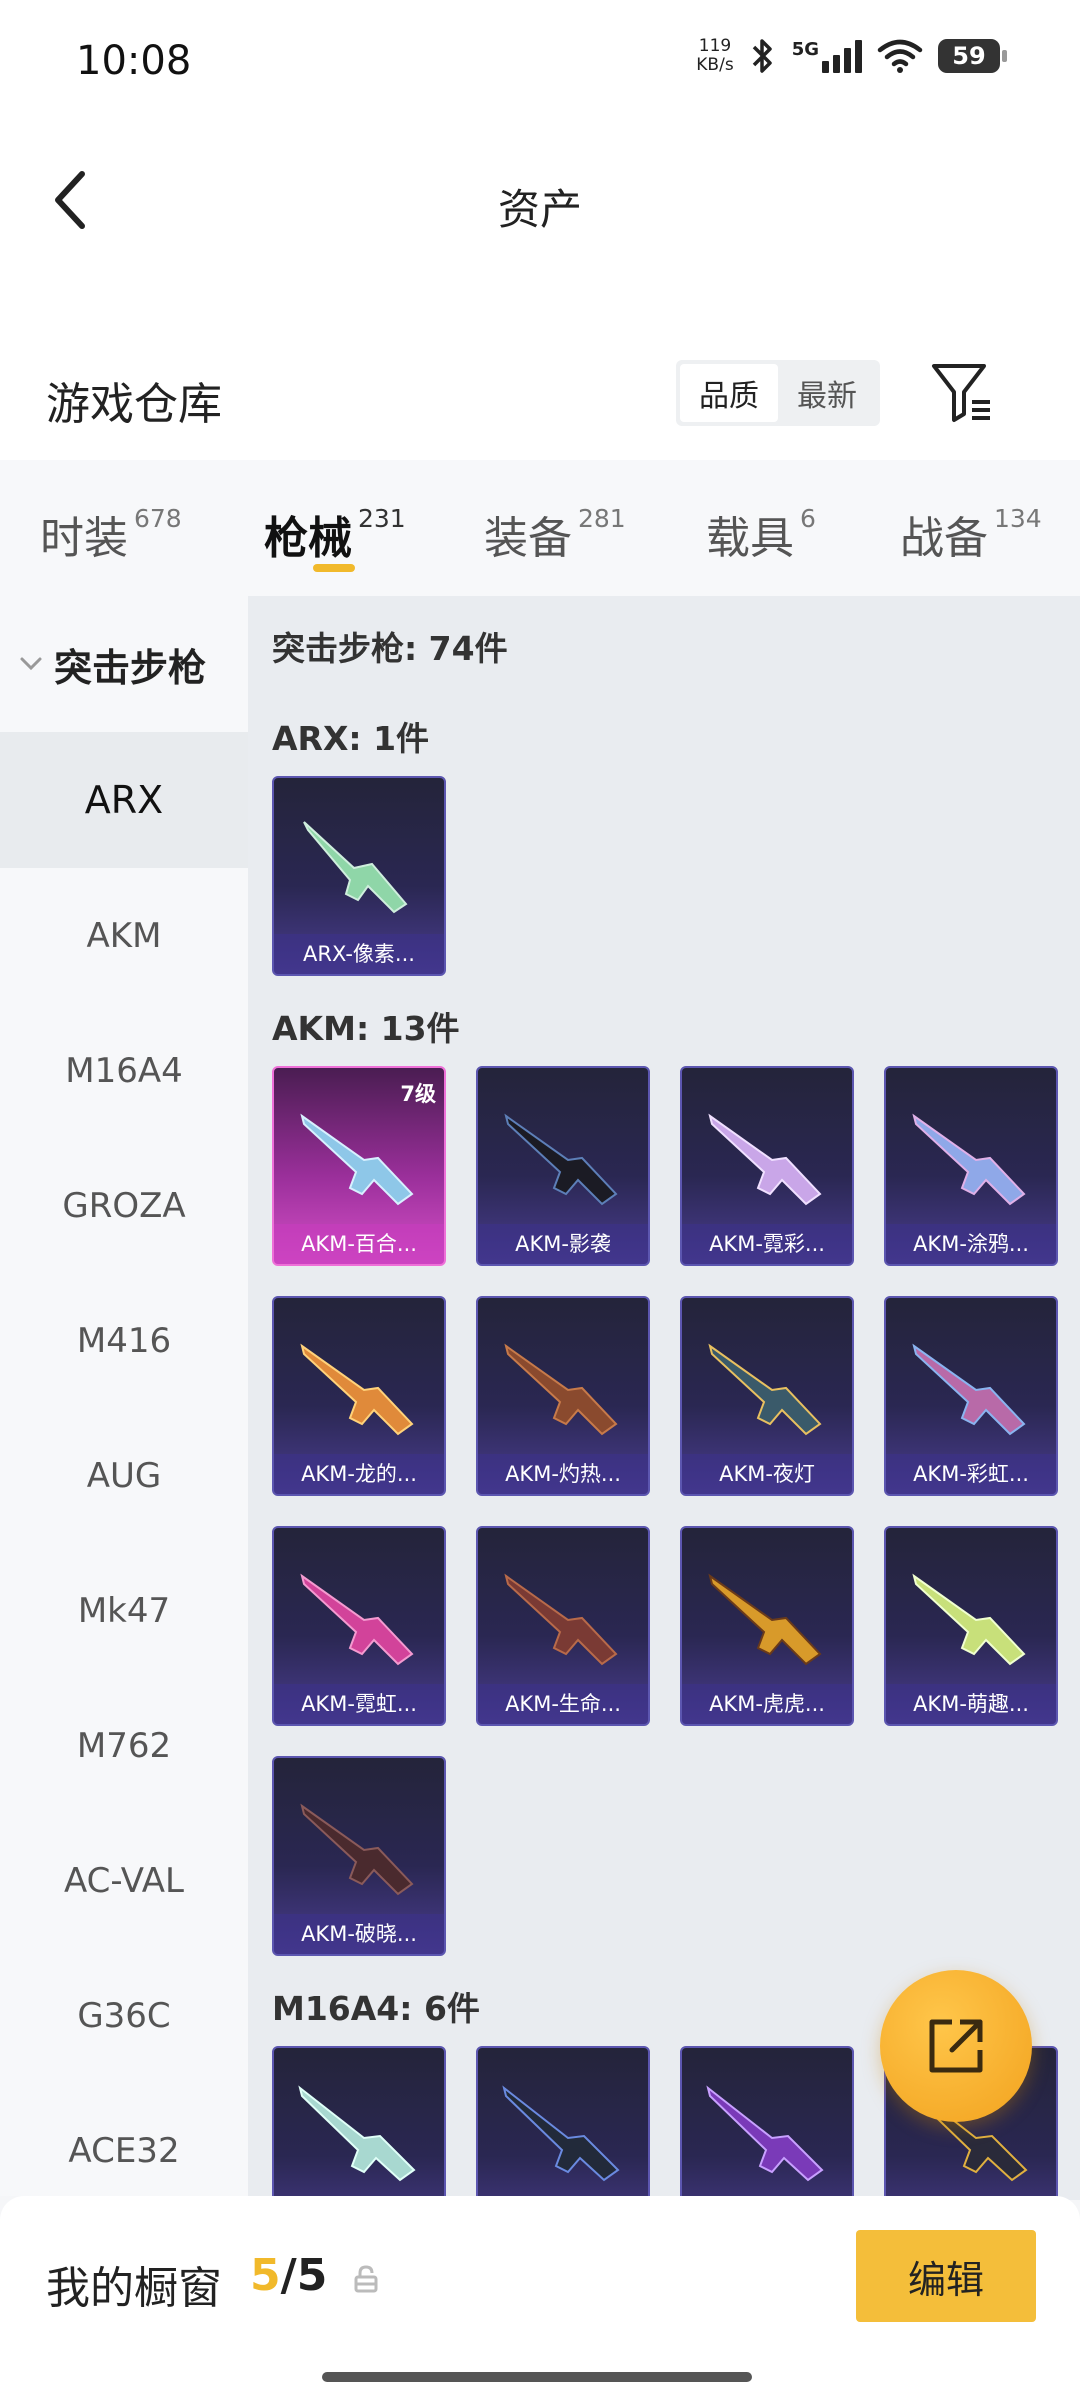 This screenshot has height=2400, width=1080. I want to click on section-title-m16a4: M16A4: 6件, so click(376, 2008).